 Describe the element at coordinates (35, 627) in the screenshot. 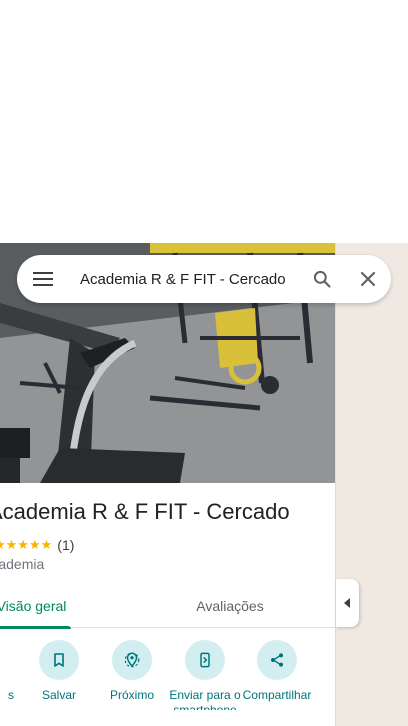

I see `tab-selected-indicator` at that location.